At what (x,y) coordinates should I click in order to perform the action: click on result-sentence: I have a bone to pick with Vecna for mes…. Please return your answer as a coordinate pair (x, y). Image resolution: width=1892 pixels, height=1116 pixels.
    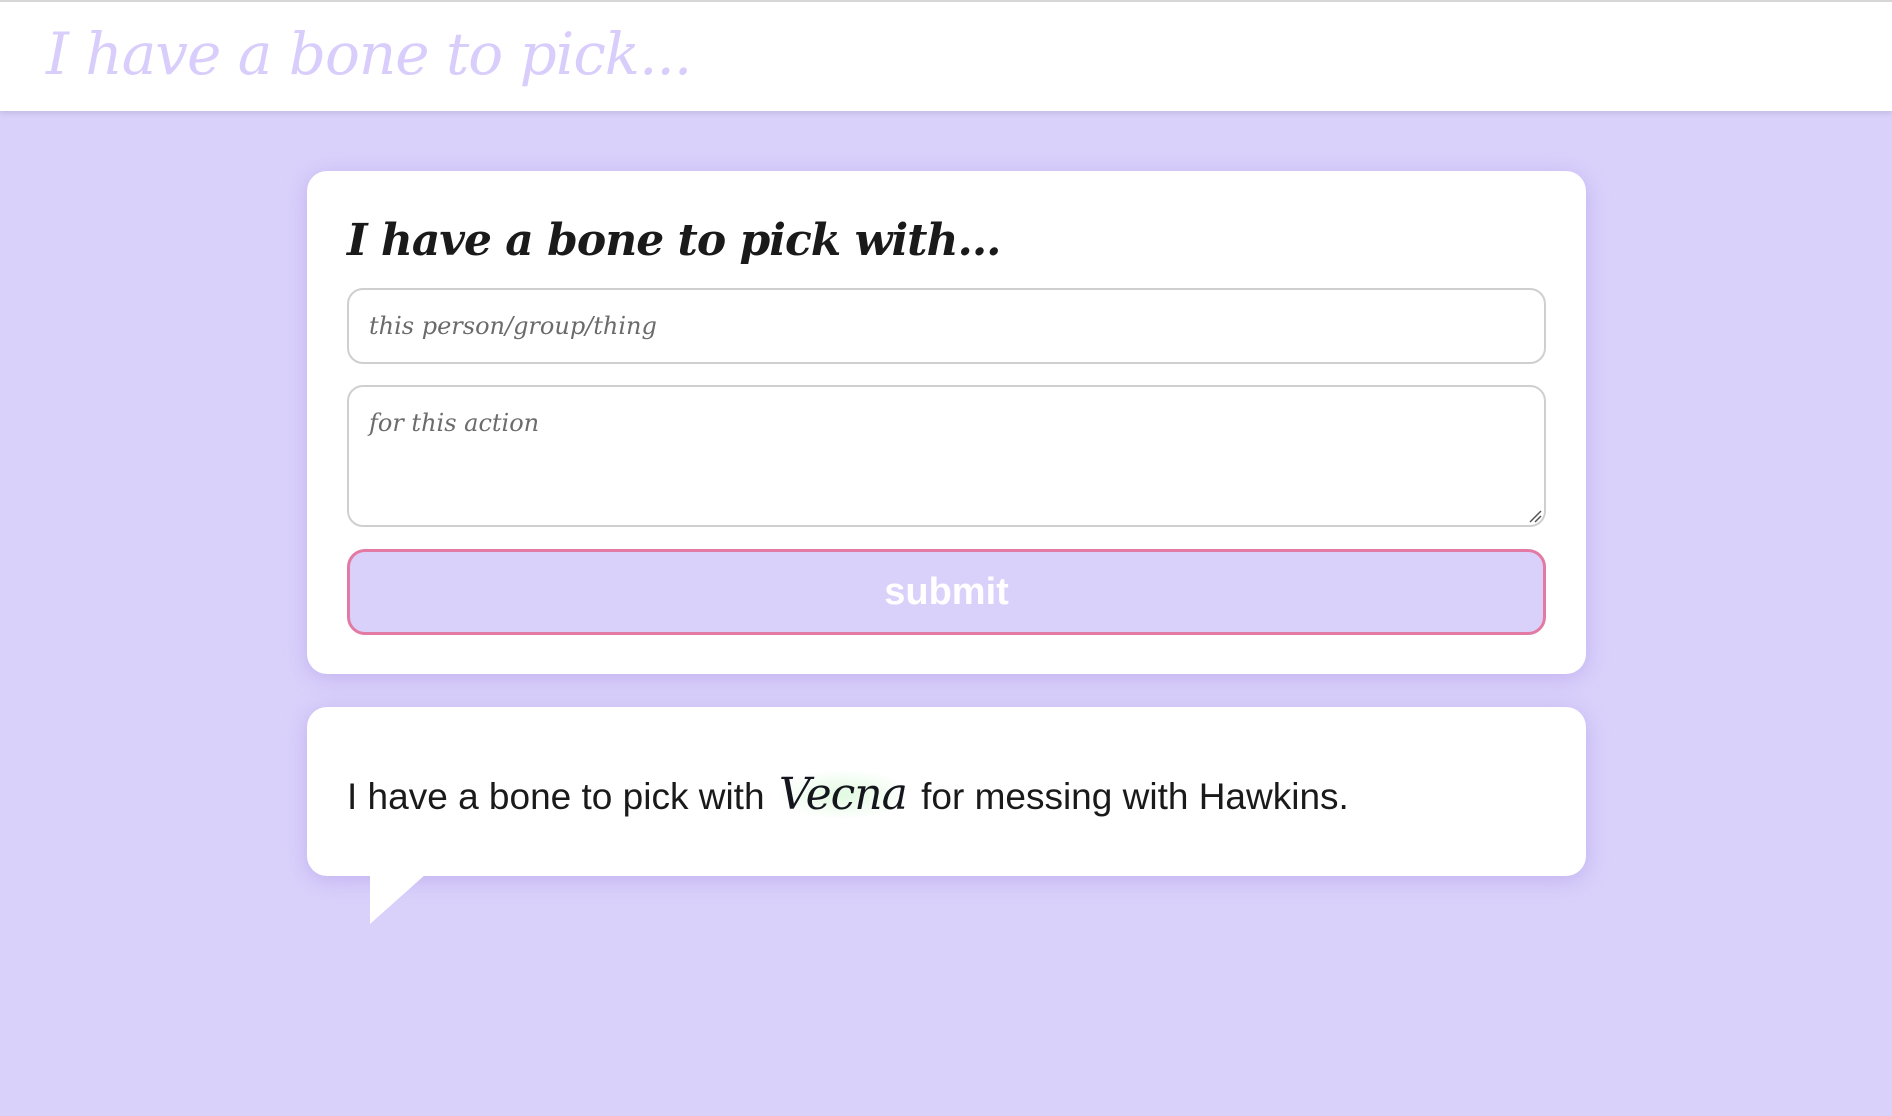
    Looking at the image, I should click on (848, 794).